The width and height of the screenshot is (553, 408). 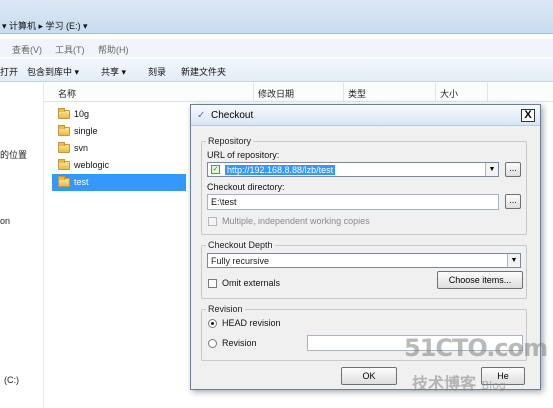 What do you see at coordinates (240, 261) in the screenshot?
I see `depth-value: Fully recursive` at bounding box center [240, 261].